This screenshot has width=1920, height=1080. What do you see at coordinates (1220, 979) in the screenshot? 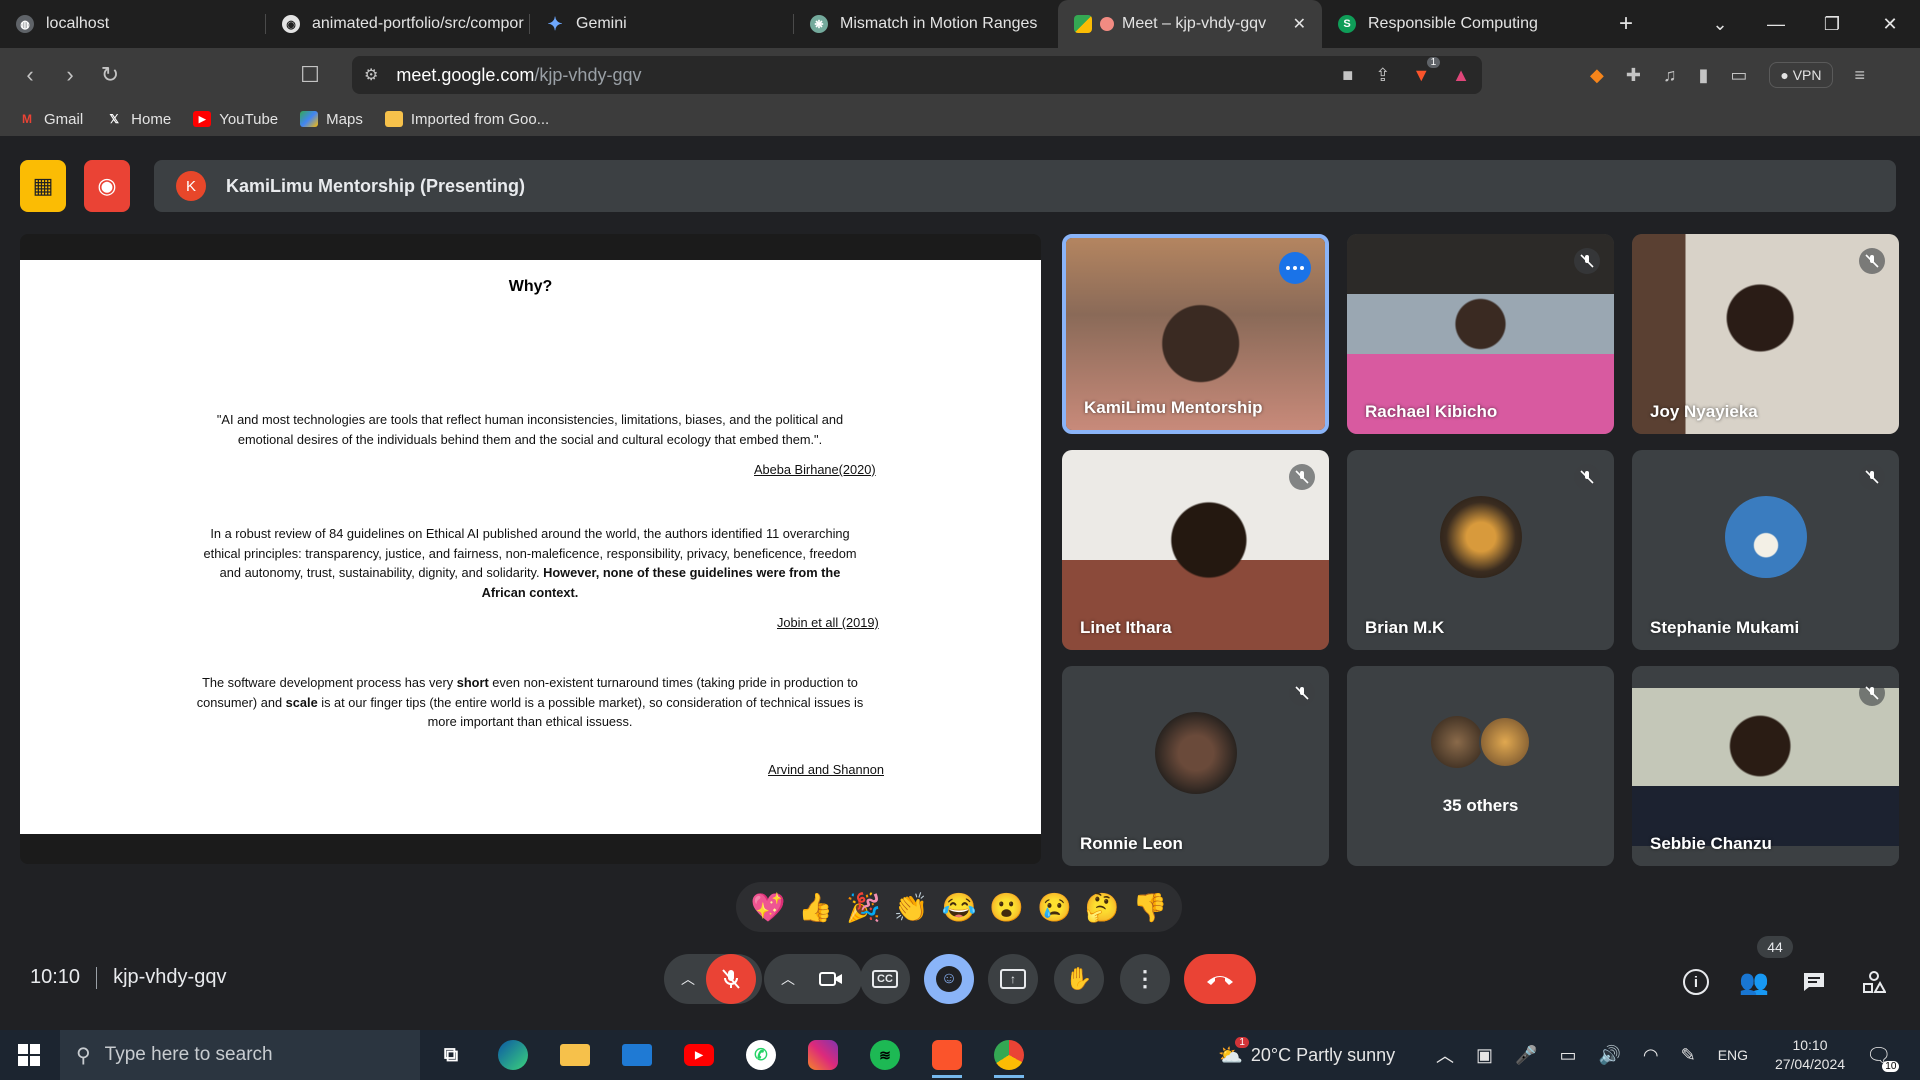
I see `leave-call-button` at bounding box center [1220, 979].